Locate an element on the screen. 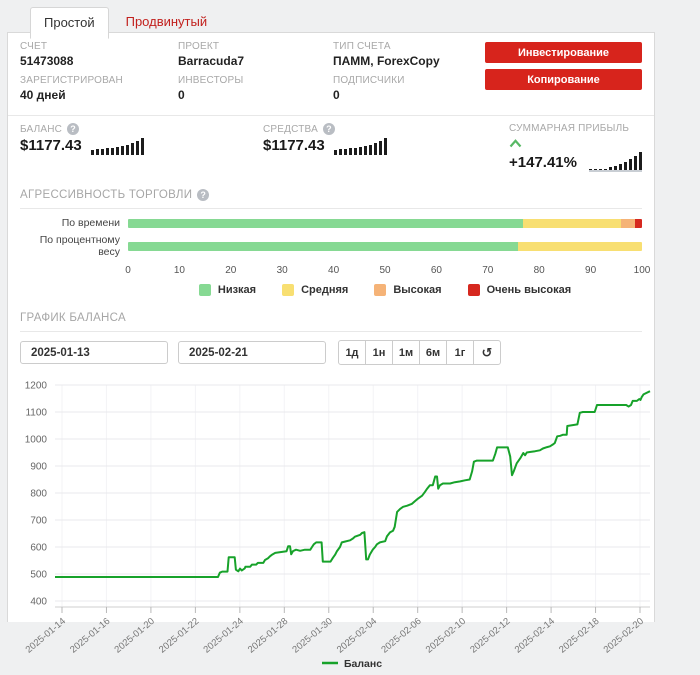 The height and width of the screenshot is (675, 700). account-type-label: ТИП СЧЕТА is located at coordinates (362, 46).